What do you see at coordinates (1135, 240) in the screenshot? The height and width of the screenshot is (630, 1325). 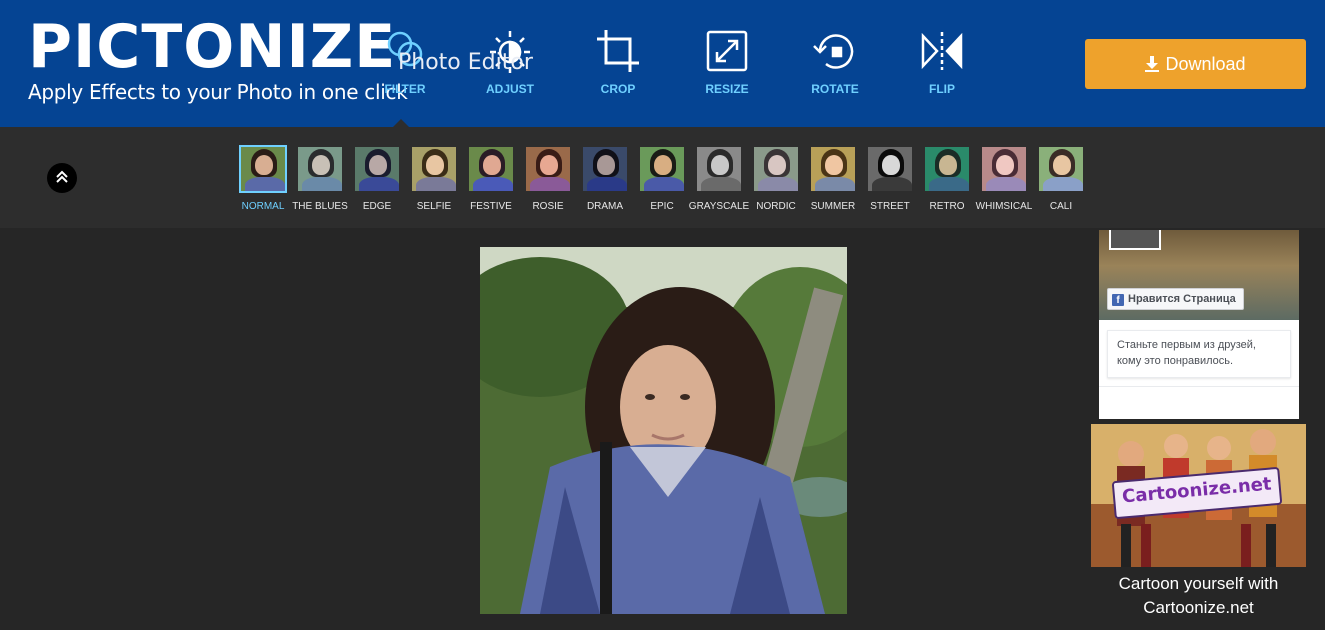 I see `facebook-avatar` at bounding box center [1135, 240].